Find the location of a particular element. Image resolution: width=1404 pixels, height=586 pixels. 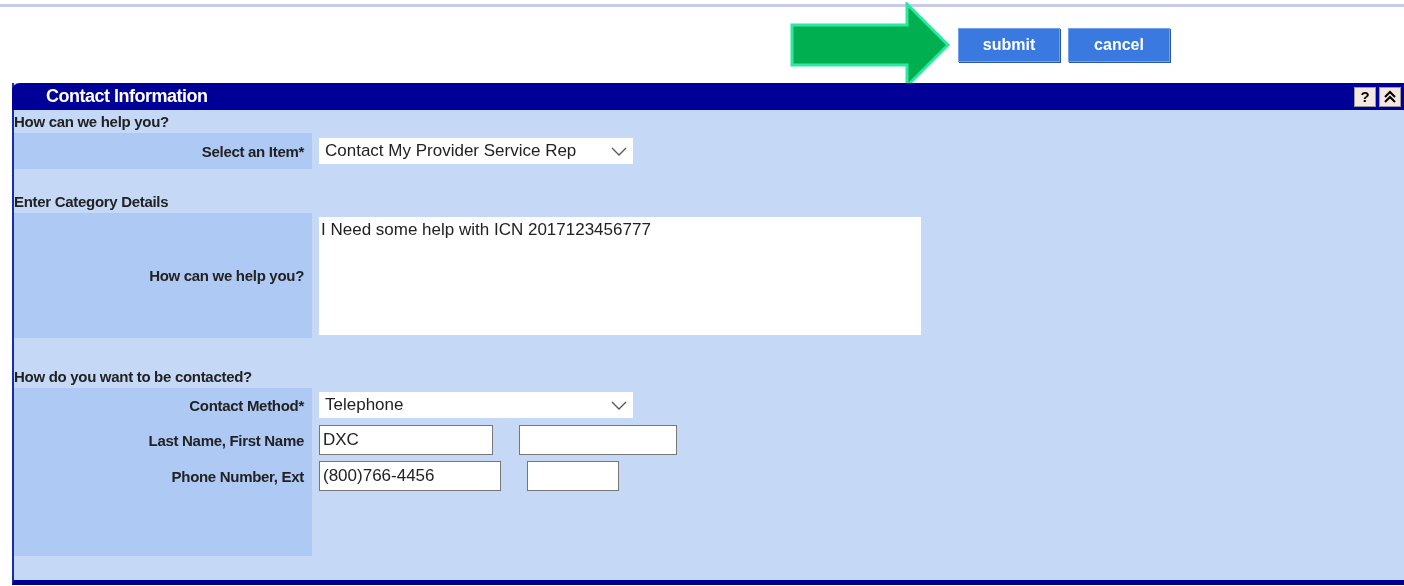

section-heading: Enter Category Details is located at coordinates (92, 202).